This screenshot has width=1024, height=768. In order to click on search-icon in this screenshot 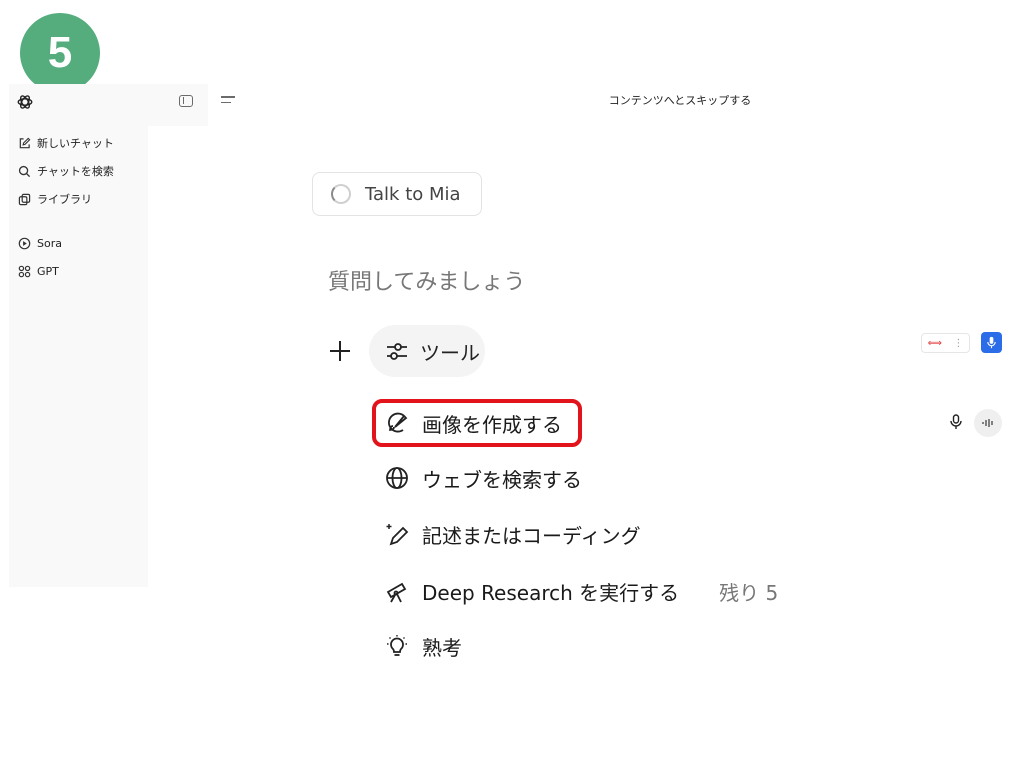, I will do `click(24, 171)`.